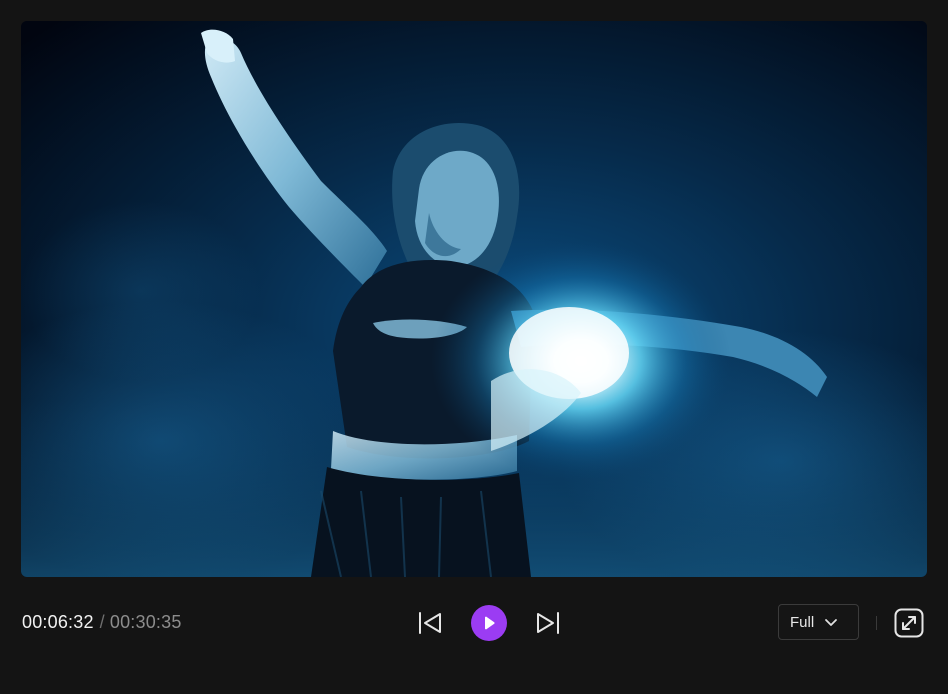 This screenshot has height=694, width=948. I want to click on play-button, so click(489, 623).